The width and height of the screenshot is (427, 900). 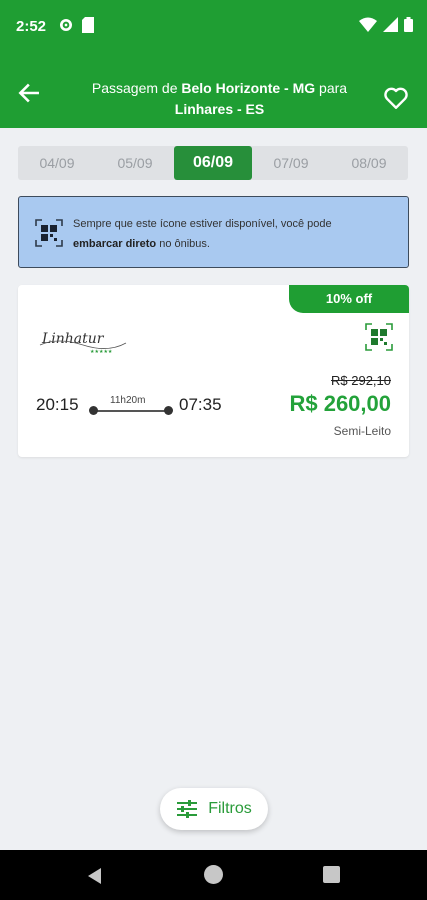 I want to click on sliders-icon, so click(x=187, y=809).